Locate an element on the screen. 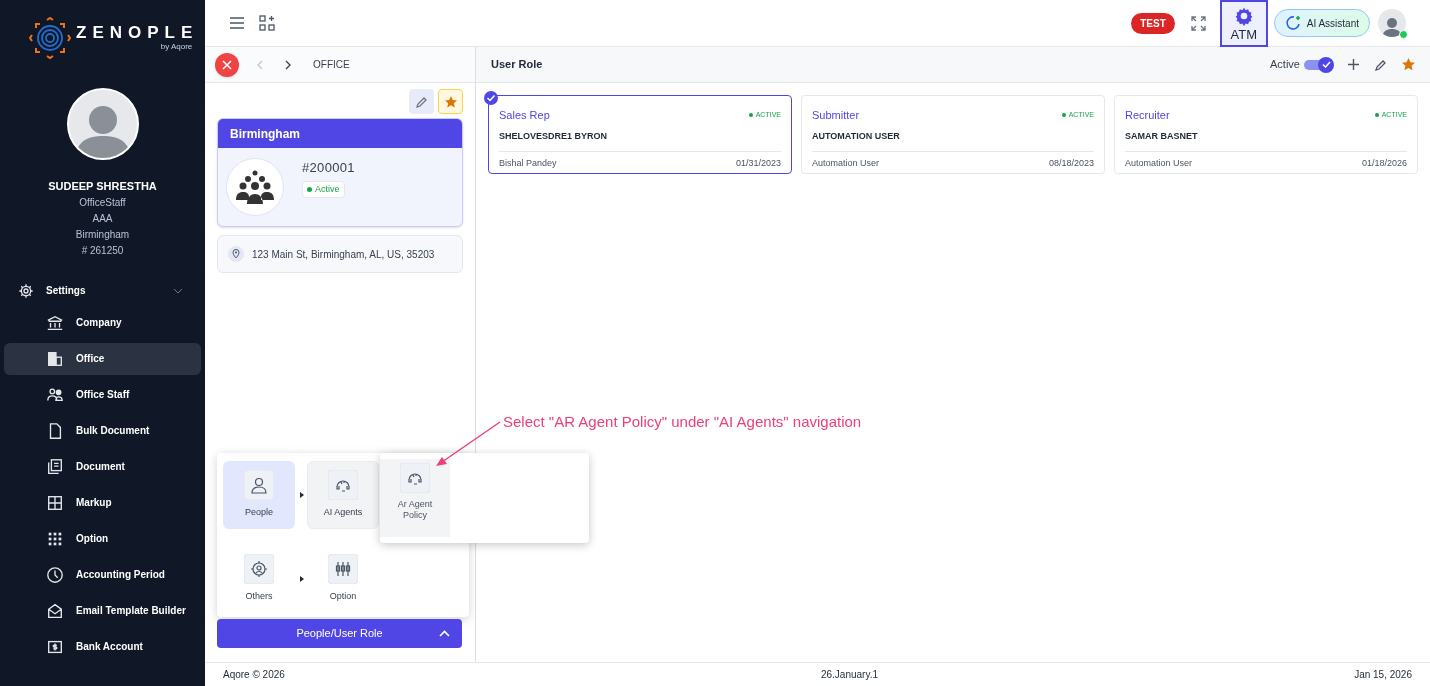  building-icon is located at coordinates (55, 358).